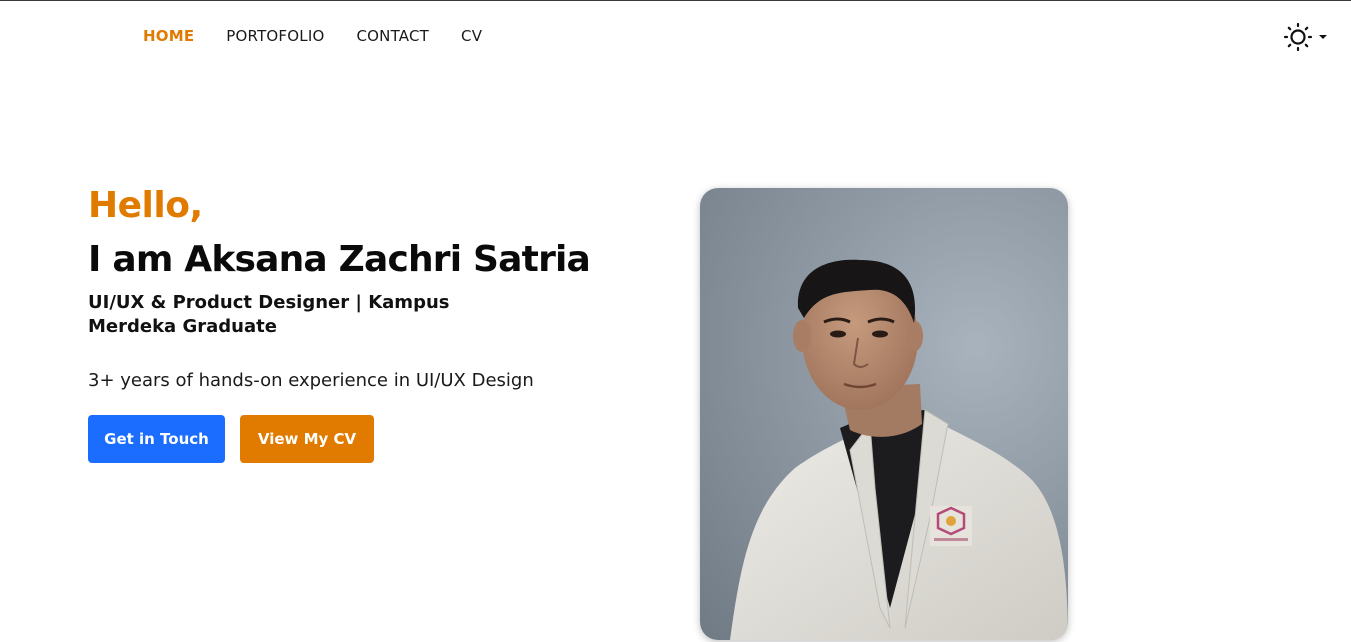  What do you see at coordinates (145, 205) in the screenshot?
I see `hero-greeting: Hello,` at bounding box center [145, 205].